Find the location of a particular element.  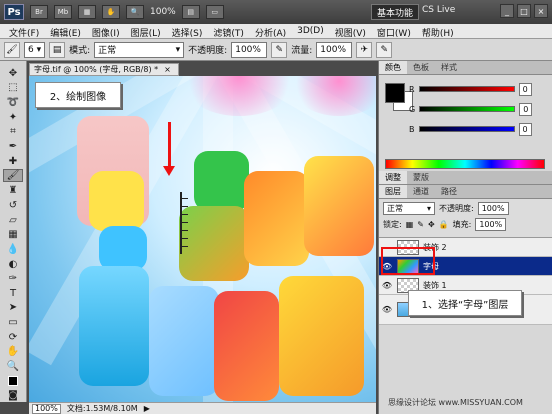

pressure-opacity-icon: ✎ is located at coordinates (279, 49).